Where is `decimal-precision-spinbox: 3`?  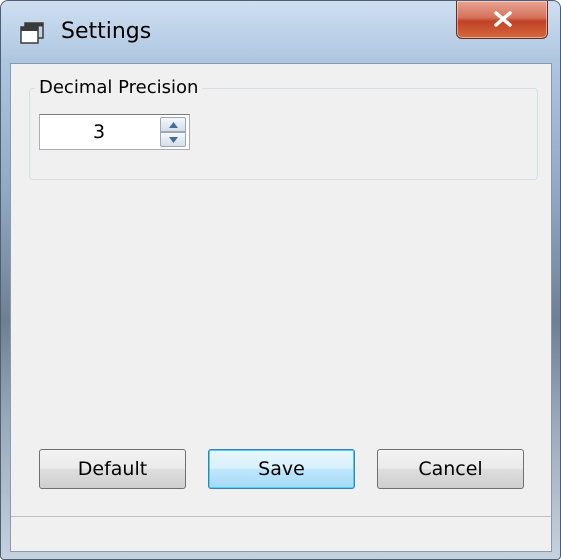
decimal-precision-spinbox: 3 is located at coordinates (114, 132).